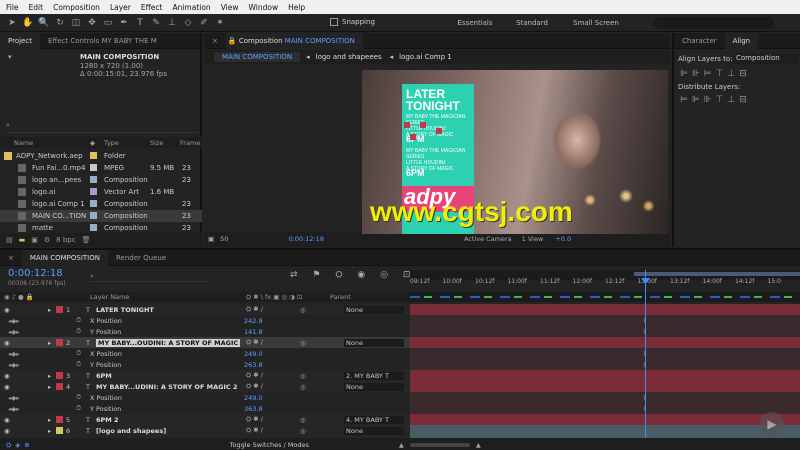  Describe the element at coordinates (717, 274) in the screenshot. I see `work-area-range` at that location.